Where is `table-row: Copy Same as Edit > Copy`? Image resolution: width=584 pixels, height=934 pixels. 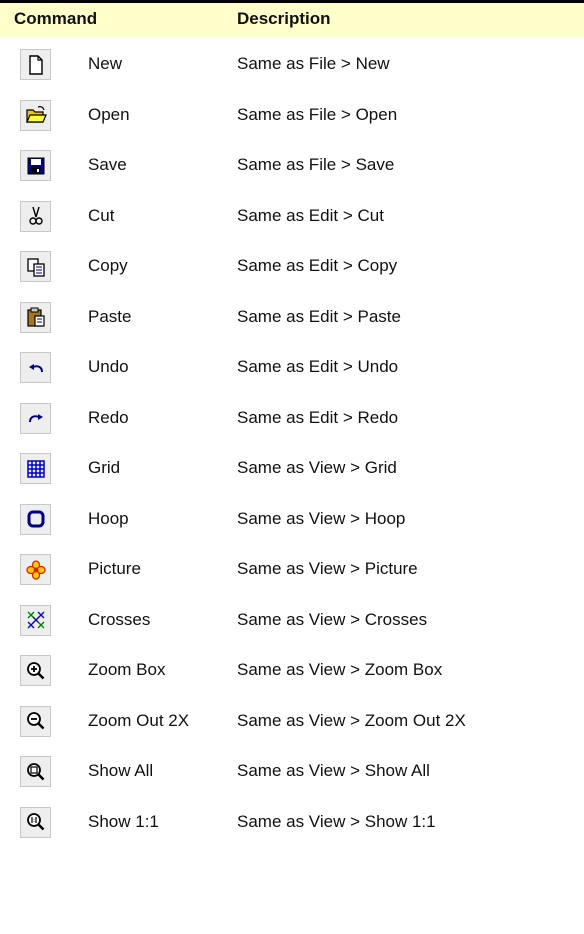 table-row: Copy Same as Edit > Copy is located at coordinates (292, 274).